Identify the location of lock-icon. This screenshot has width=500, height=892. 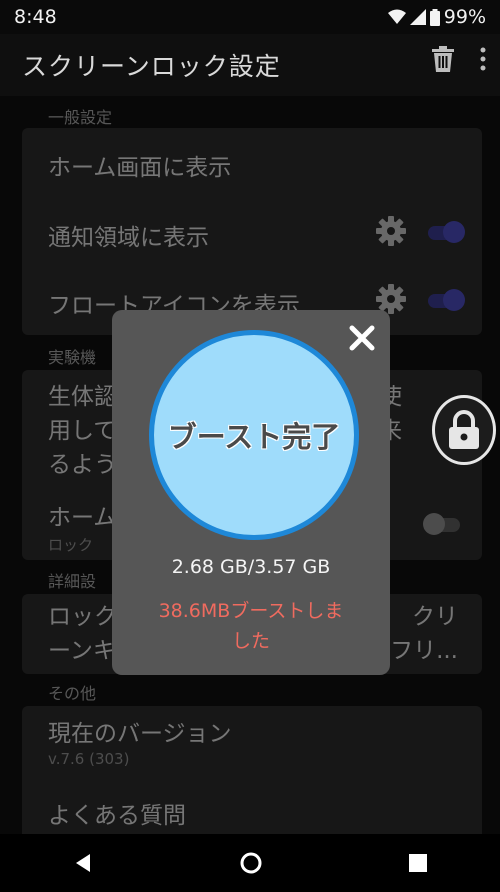
(464, 429).